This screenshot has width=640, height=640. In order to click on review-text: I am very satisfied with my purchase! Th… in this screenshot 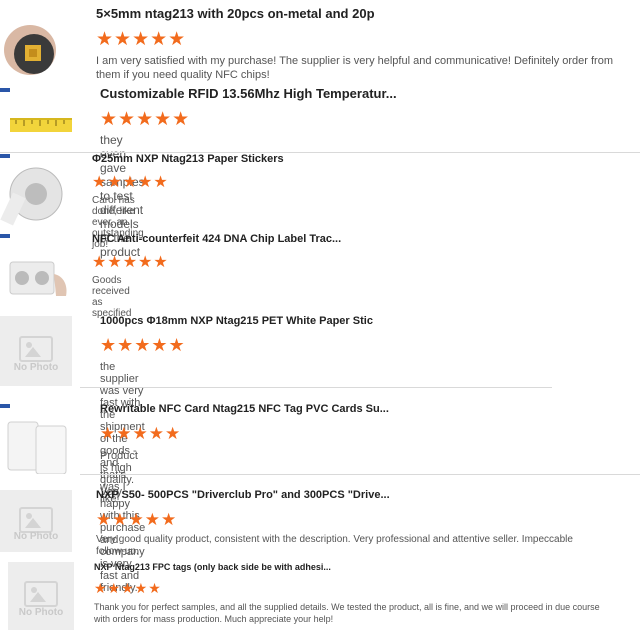, I will do `click(355, 68)`.